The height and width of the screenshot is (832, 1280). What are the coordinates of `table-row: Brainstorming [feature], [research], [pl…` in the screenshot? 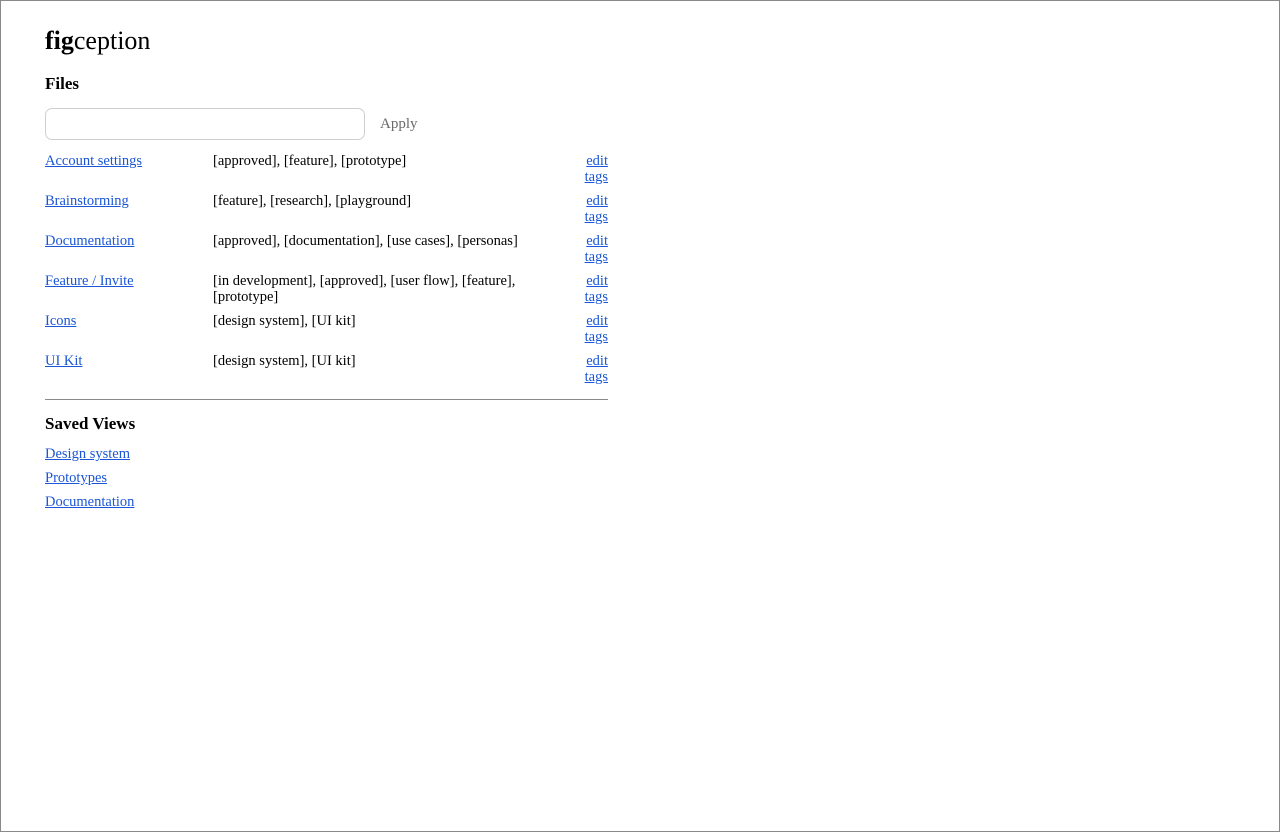 It's located at (326, 213).